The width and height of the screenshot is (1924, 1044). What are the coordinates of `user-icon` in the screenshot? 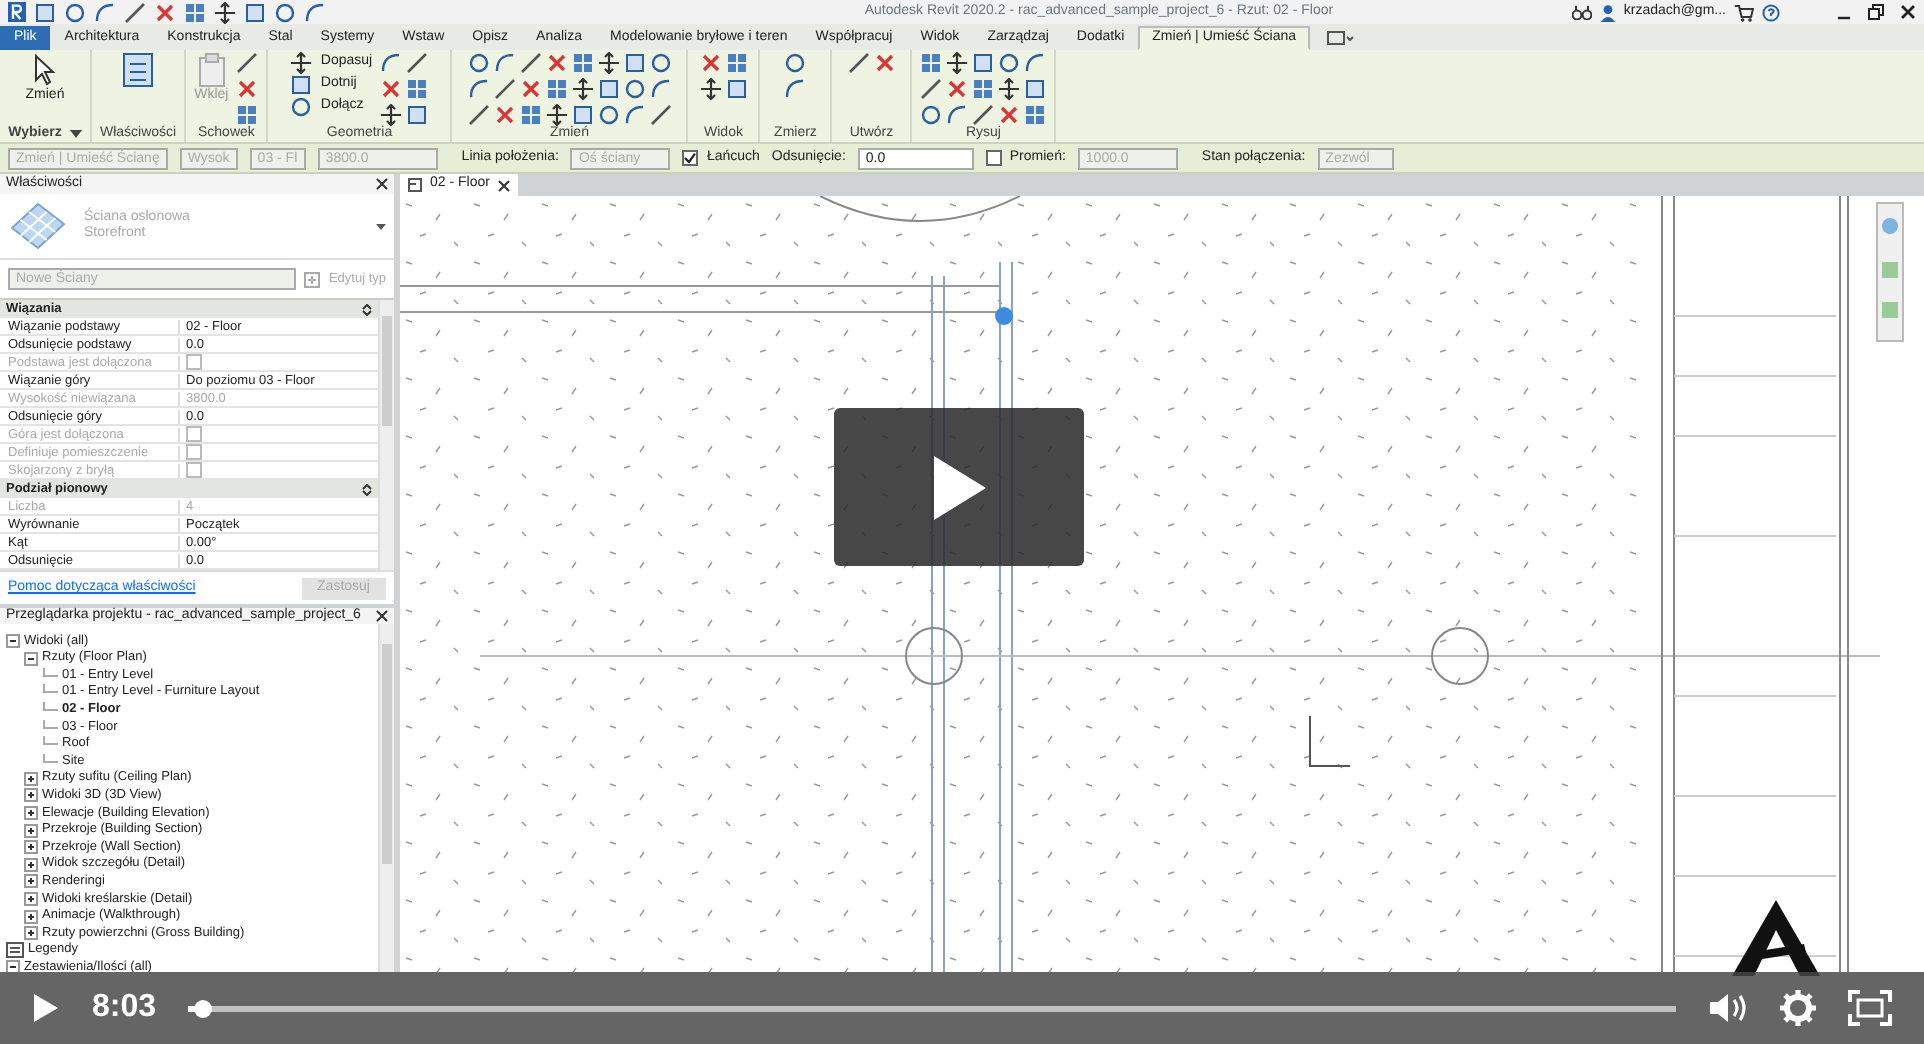 It's located at (1607, 12).